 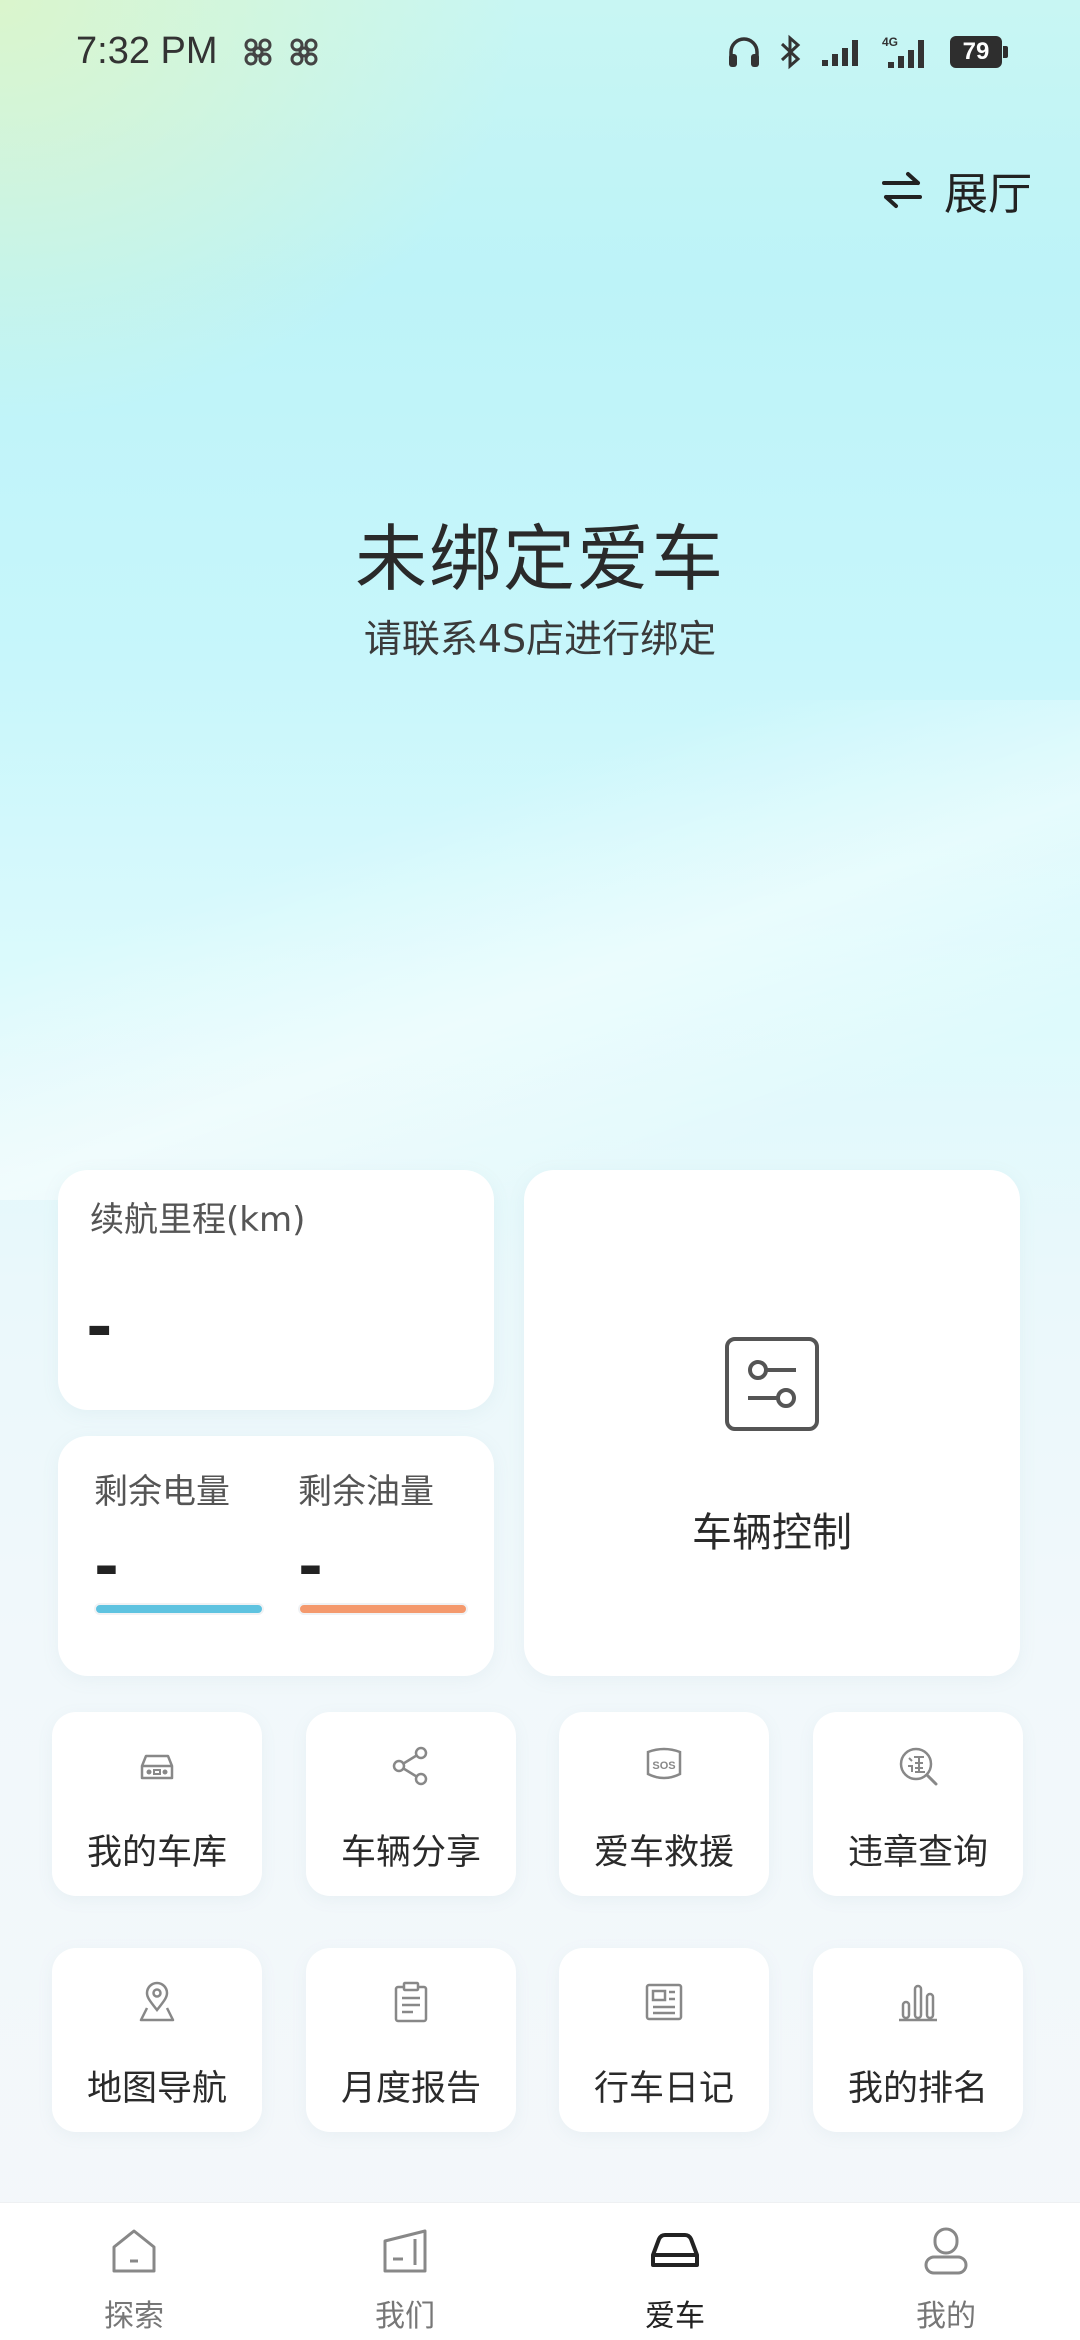 I want to click on page-subtitle: 请联系4S店进行绑定, so click(x=540, y=639).